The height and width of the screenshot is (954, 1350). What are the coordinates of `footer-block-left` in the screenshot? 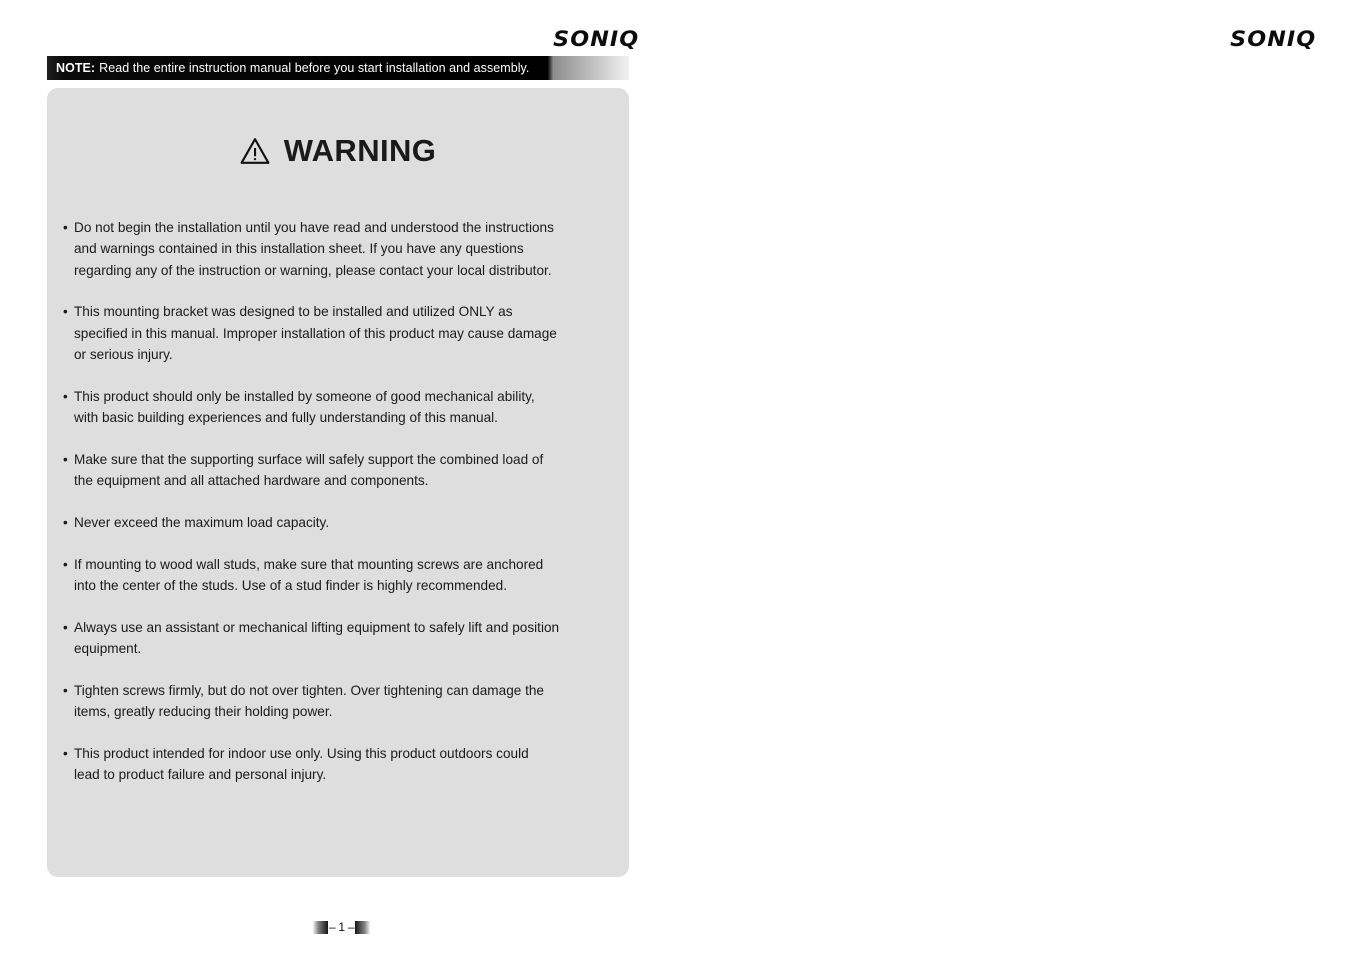 It's located at (320, 927).